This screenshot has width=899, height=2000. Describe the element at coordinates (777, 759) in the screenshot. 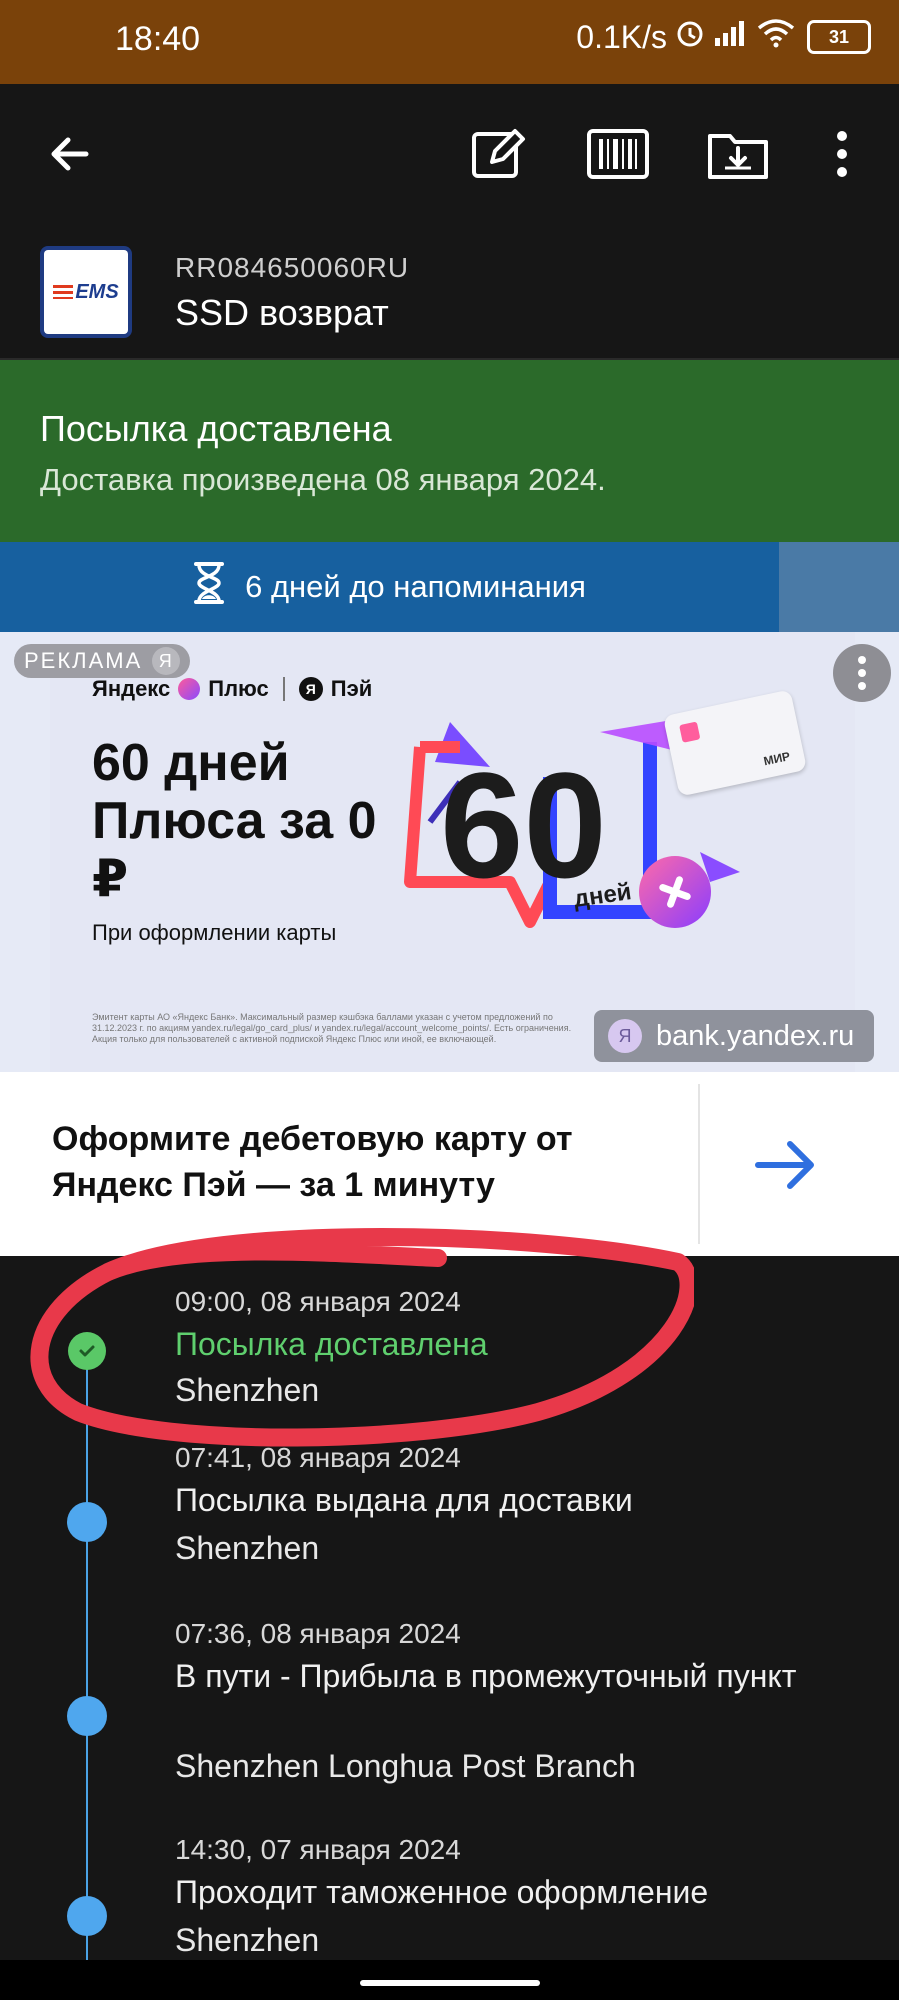

I see `card-brand: МИР` at that location.